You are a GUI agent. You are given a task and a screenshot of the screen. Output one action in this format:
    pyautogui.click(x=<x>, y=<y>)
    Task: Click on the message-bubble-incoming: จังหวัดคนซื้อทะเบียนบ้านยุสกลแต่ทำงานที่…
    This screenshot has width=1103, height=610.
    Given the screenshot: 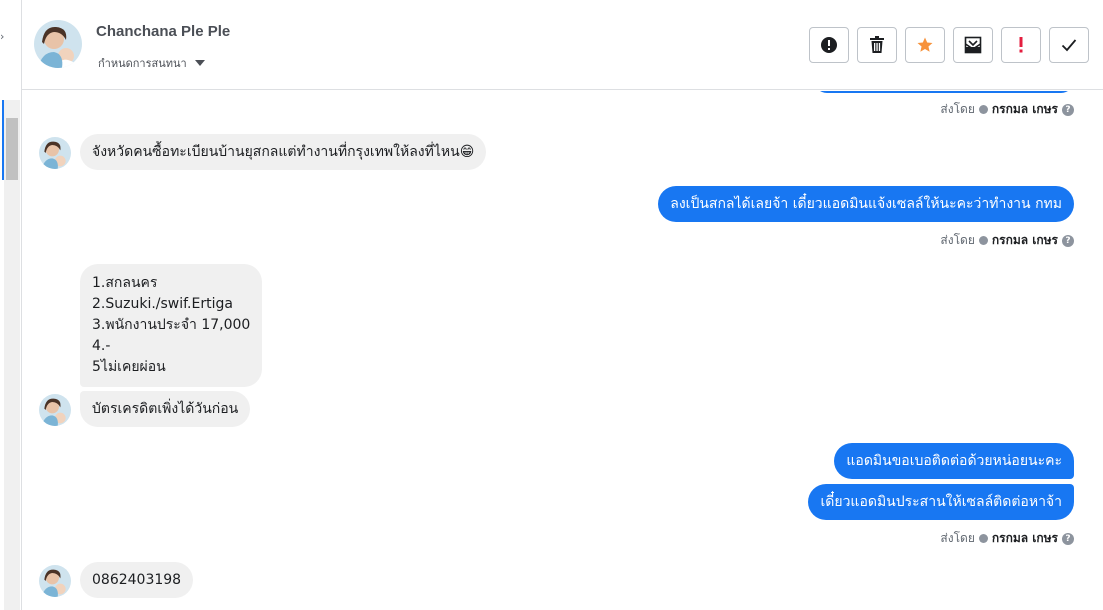 What is the action you would take?
    pyautogui.click(x=283, y=152)
    